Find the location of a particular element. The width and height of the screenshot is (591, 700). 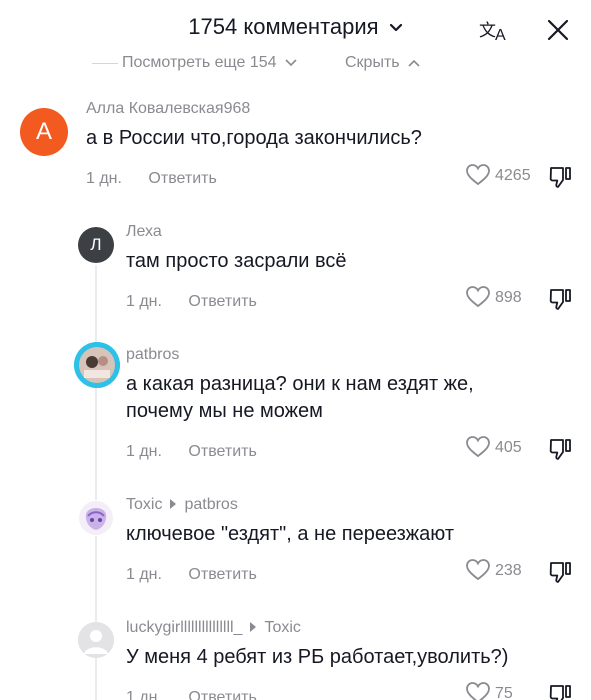

default-avatar-icon is located at coordinates (96, 640).